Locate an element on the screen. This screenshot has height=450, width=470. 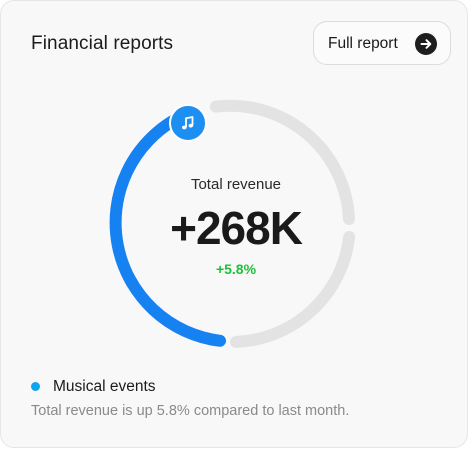
total-revenue-value: +268K is located at coordinates (236, 228).